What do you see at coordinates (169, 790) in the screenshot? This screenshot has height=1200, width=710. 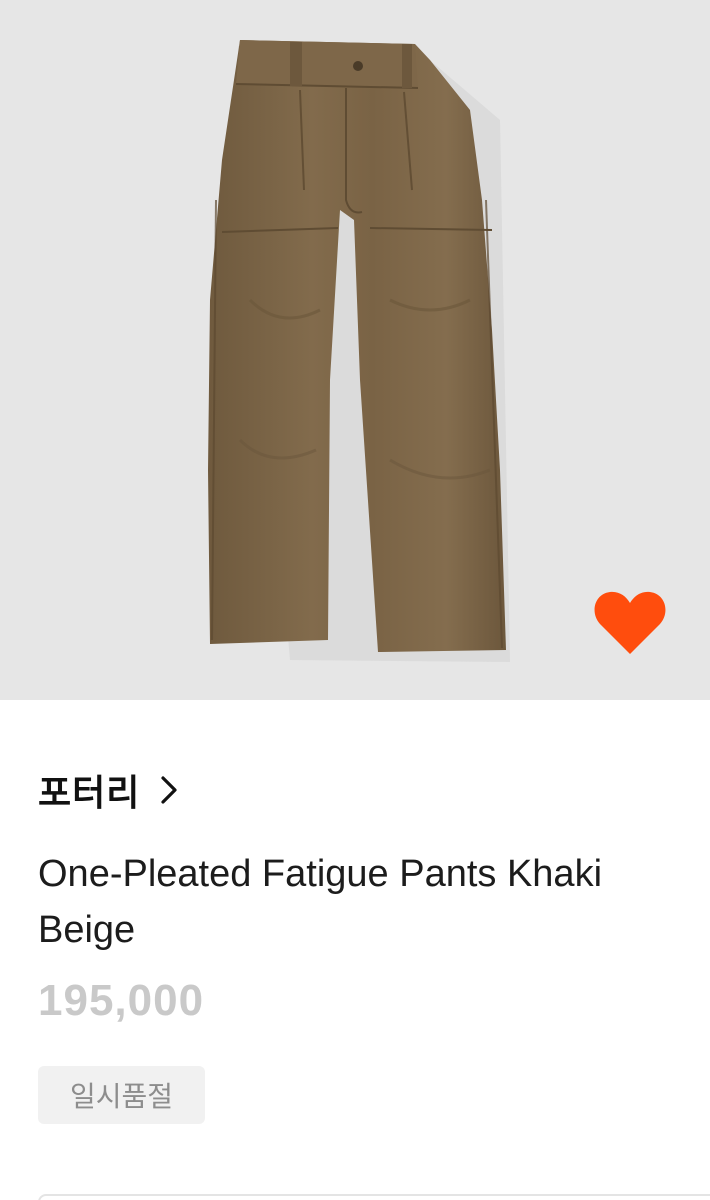 I see `chevron-right-icon` at bounding box center [169, 790].